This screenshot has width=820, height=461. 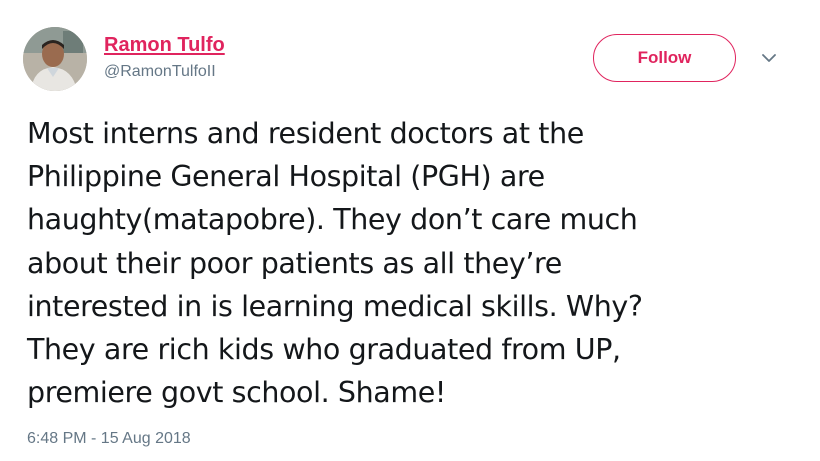 I want to click on tweet-timestamp: 6:48 PM - 15 Aug 2018, so click(x=109, y=439).